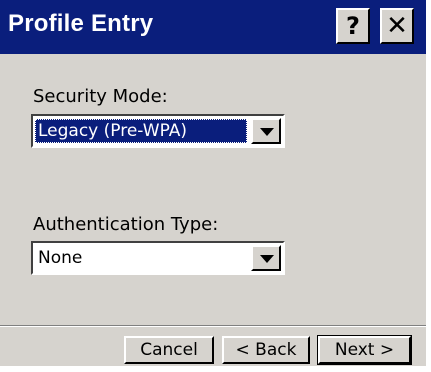  What do you see at coordinates (141, 131) in the screenshot?
I see `security-mode-value: Legacy (Pre-WPA)` at bounding box center [141, 131].